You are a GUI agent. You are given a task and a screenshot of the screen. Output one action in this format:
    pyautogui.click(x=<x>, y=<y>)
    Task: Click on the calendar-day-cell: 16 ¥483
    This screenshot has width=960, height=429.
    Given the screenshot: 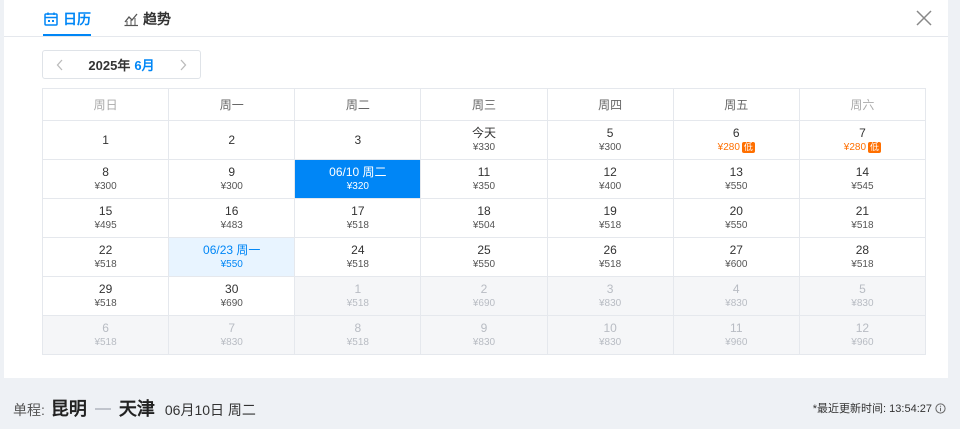 What is the action you would take?
    pyautogui.click(x=232, y=218)
    